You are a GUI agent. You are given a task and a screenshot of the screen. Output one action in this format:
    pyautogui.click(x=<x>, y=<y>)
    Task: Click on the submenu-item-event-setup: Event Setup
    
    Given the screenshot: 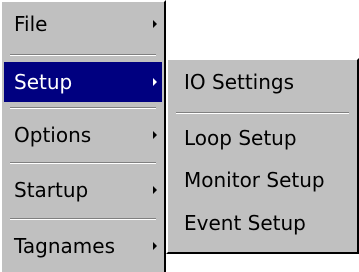 What is the action you would take?
    pyautogui.click(x=262, y=223)
    